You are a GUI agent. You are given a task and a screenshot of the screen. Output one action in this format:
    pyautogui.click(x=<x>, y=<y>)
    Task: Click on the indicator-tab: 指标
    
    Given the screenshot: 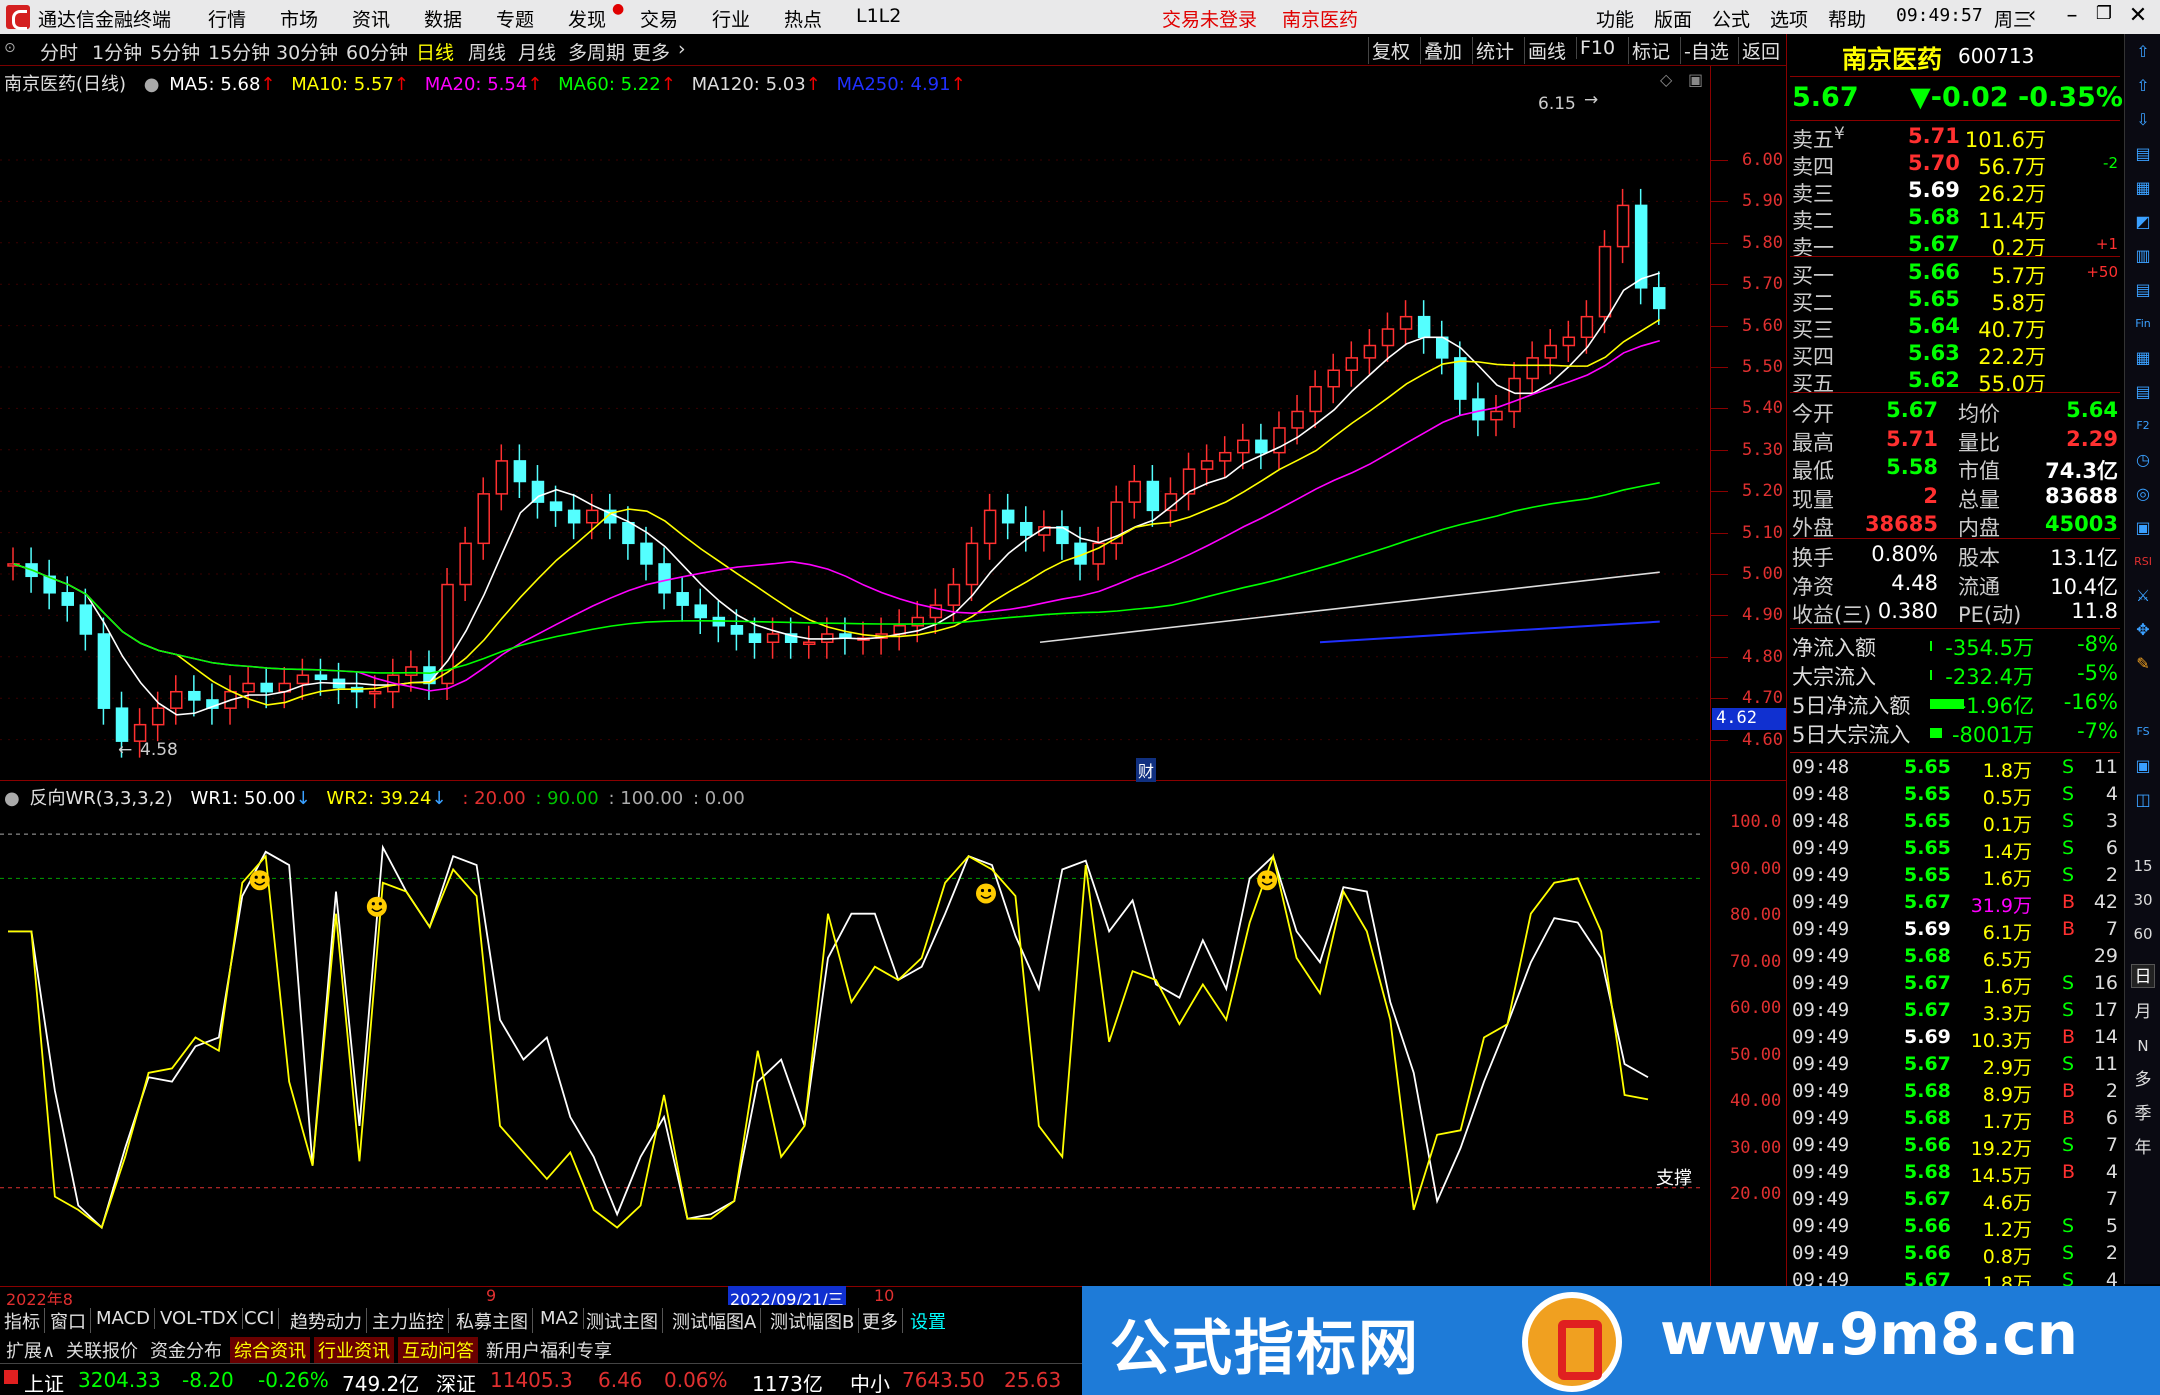 What is the action you would take?
    pyautogui.click(x=24, y=1321)
    